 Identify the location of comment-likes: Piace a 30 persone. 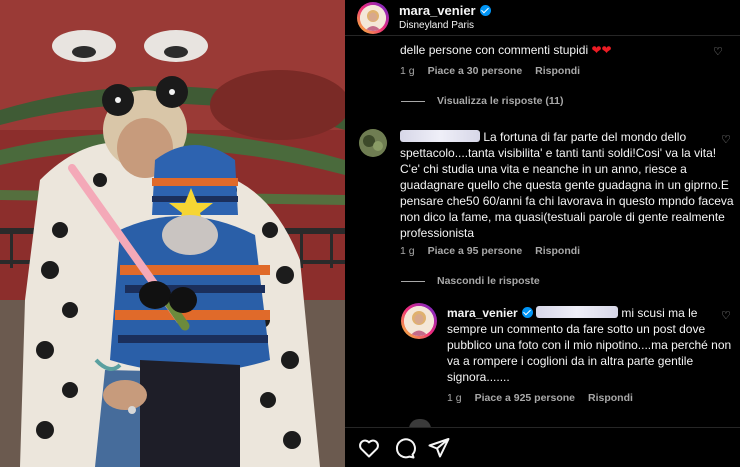
(475, 71).